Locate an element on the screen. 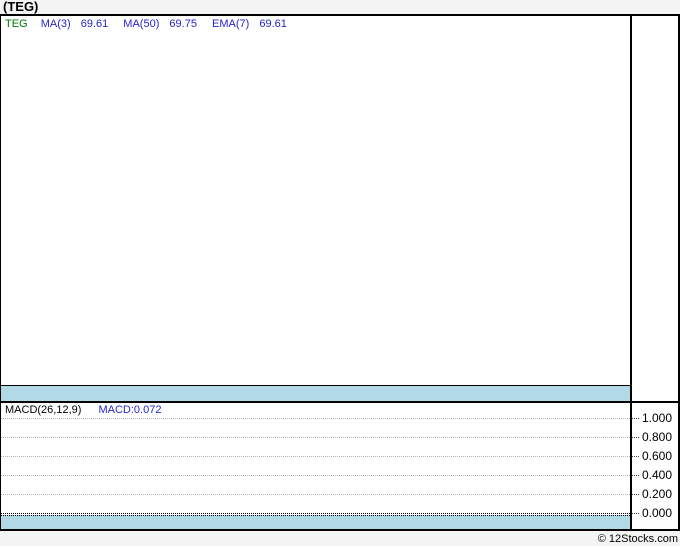 Image resolution: width=680 pixels, height=546 pixels. macd-axis-separator is located at coordinates (631, 466).